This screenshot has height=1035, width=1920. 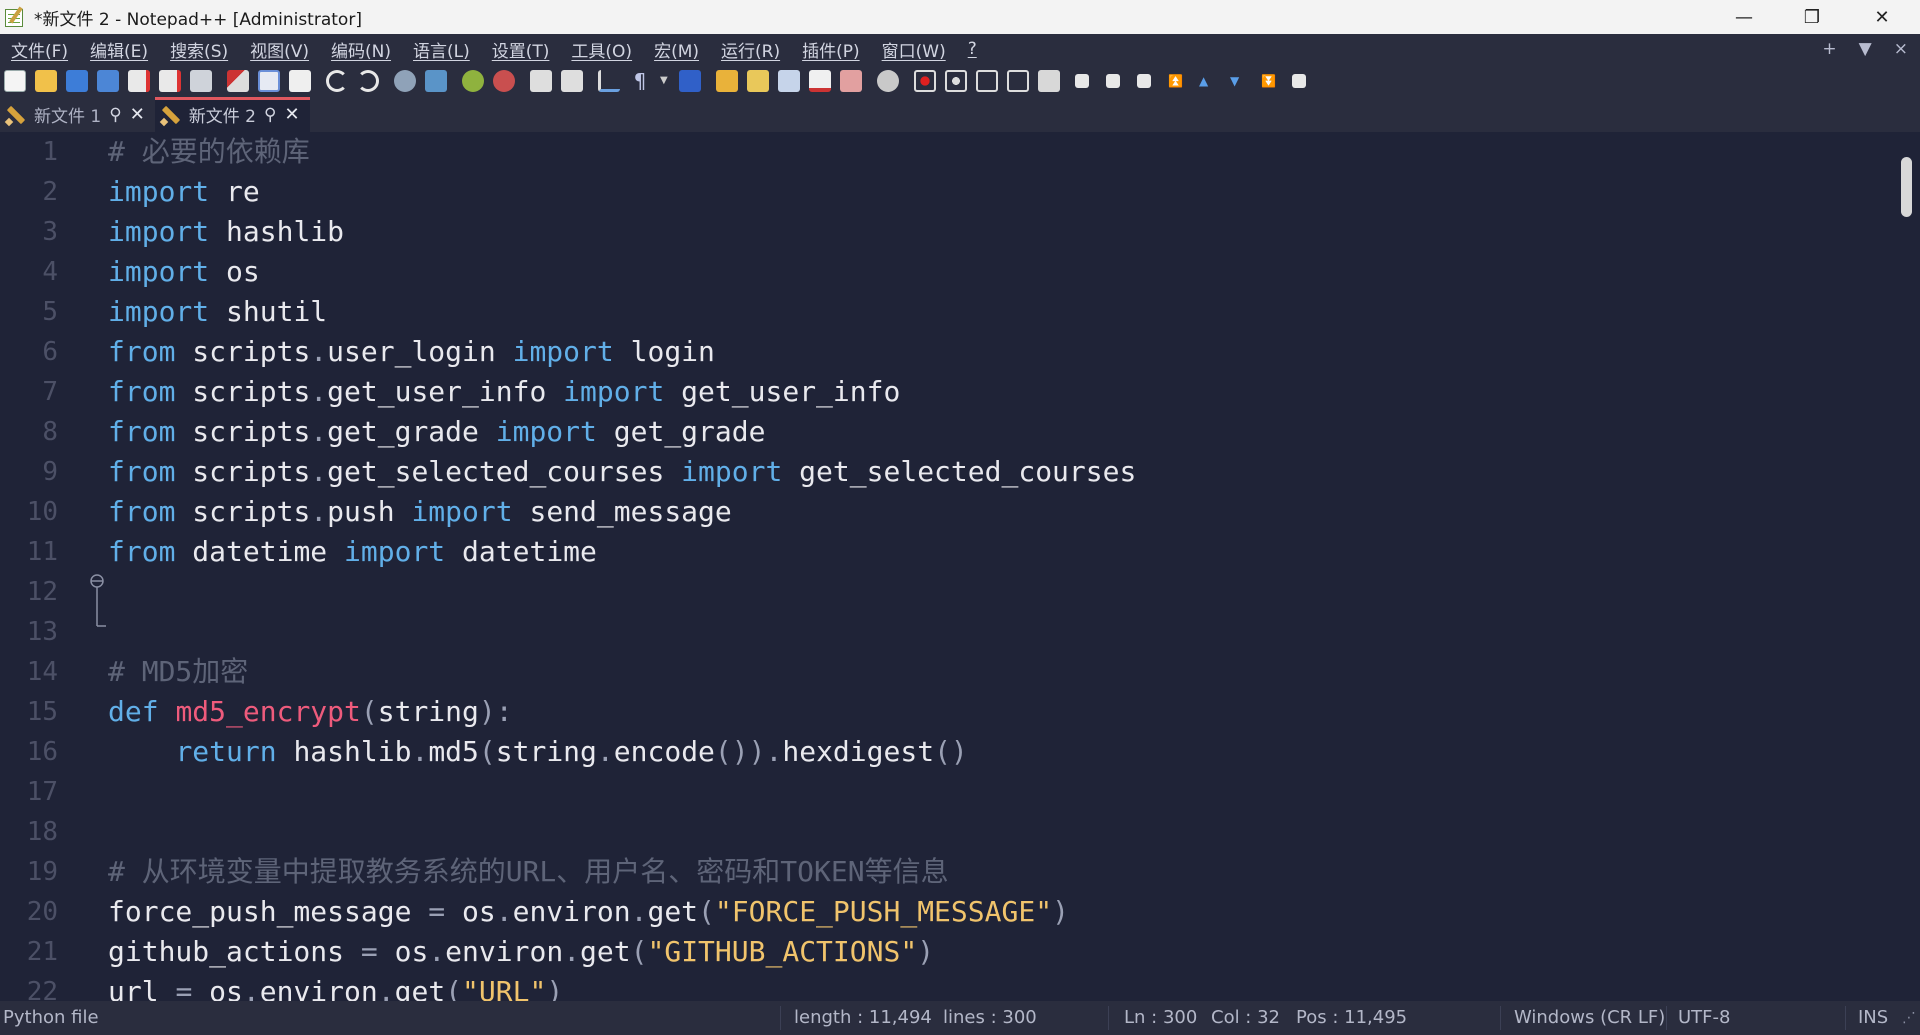 I want to click on line-number: 16, so click(x=29, y=752).